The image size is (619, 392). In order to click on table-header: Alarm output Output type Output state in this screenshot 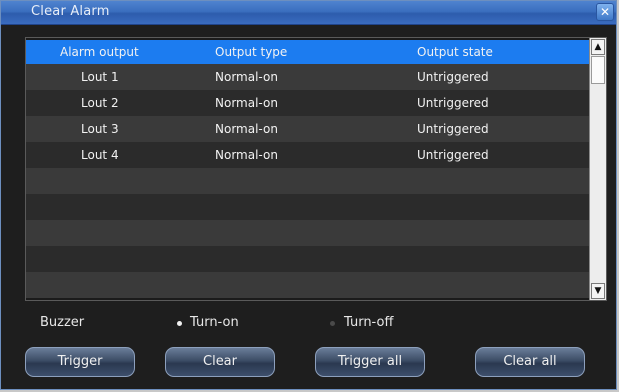, I will do `click(308, 52)`.